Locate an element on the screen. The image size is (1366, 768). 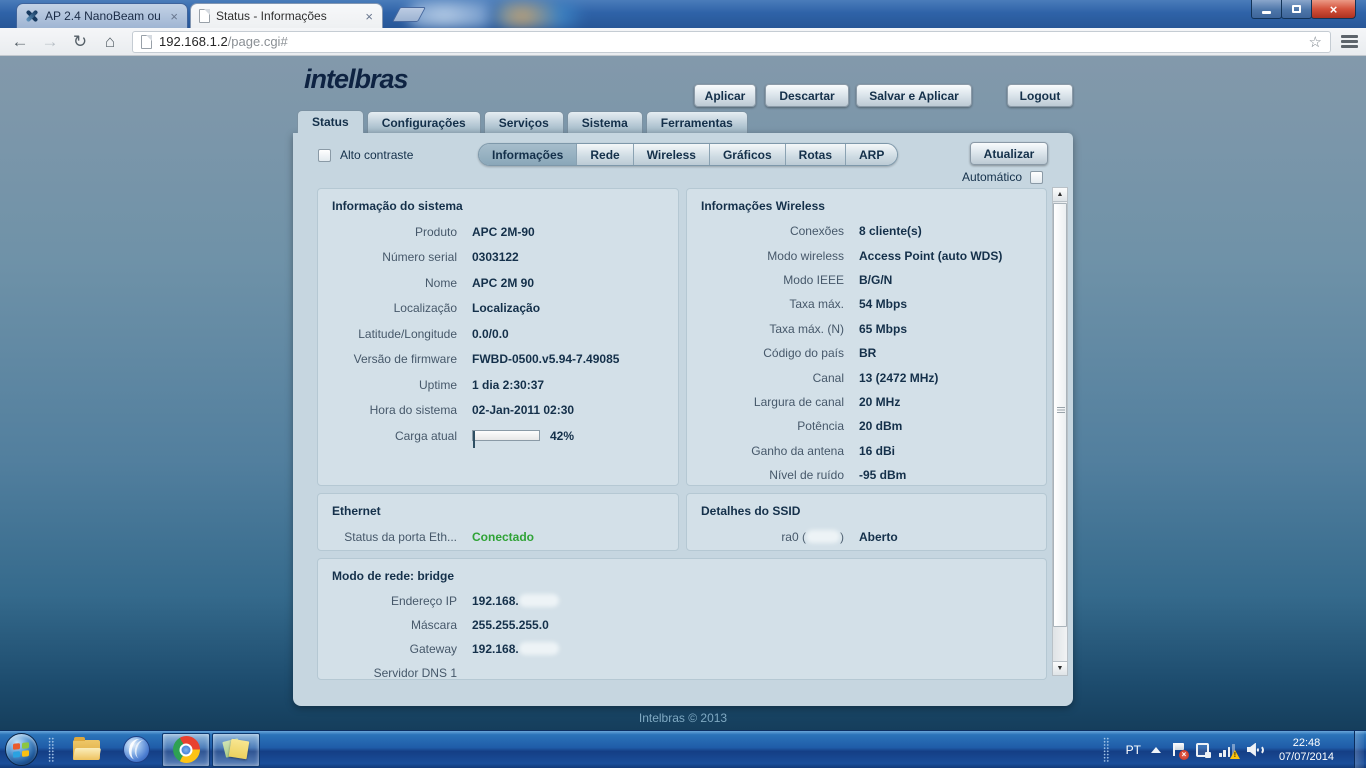
tab-status: Status is located at coordinates (330, 121).